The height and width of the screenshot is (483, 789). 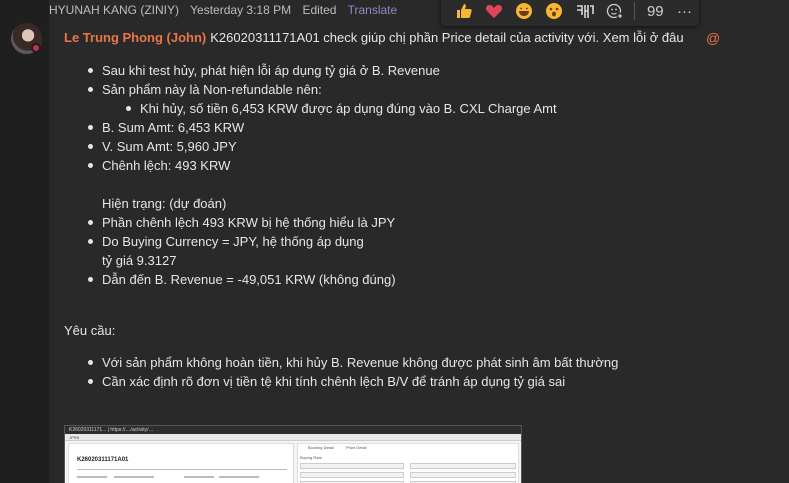 What do you see at coordinates (139, 260) in the screenshot?
I see `list-item-continuation: tỷ giá 9.3127` at bounding box center [139, 260].